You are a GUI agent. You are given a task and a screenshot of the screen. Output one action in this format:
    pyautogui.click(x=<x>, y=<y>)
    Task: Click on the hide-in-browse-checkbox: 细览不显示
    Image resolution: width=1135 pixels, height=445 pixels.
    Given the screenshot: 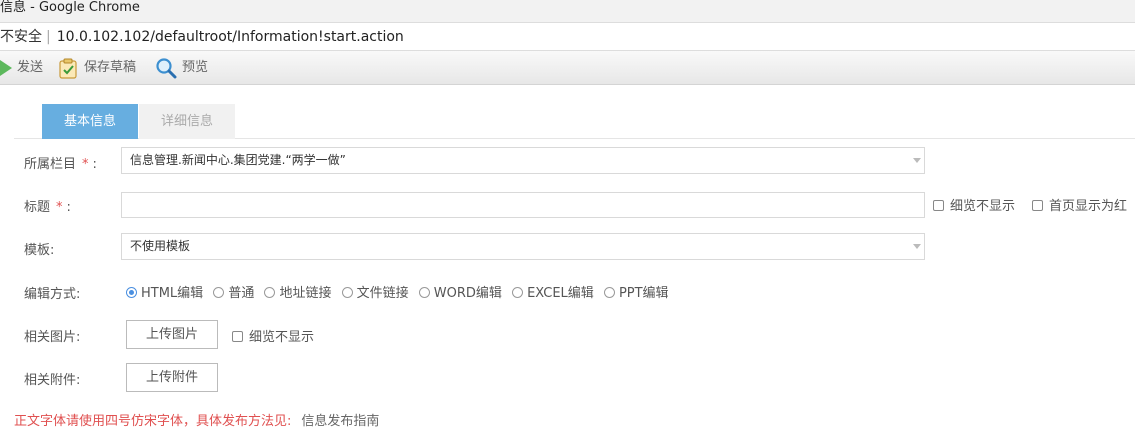 What is the action you would take?
    pyautogui.click(x=974, y=204)
    